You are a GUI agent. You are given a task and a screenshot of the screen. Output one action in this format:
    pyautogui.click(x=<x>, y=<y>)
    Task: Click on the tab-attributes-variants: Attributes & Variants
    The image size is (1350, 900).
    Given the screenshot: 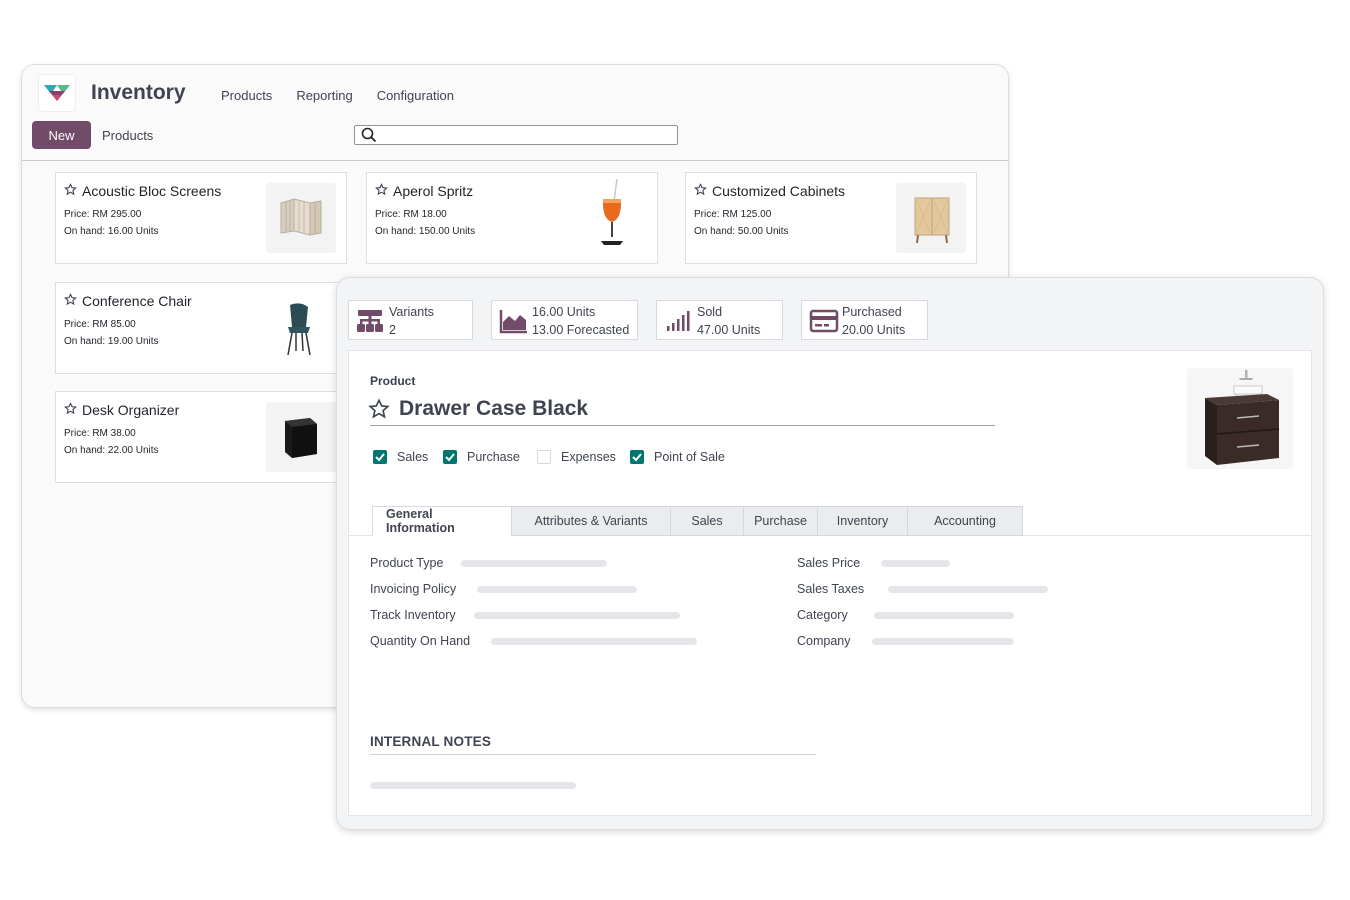 What is the action you would take?
    pyautogui.click(x=591, y=521)
    